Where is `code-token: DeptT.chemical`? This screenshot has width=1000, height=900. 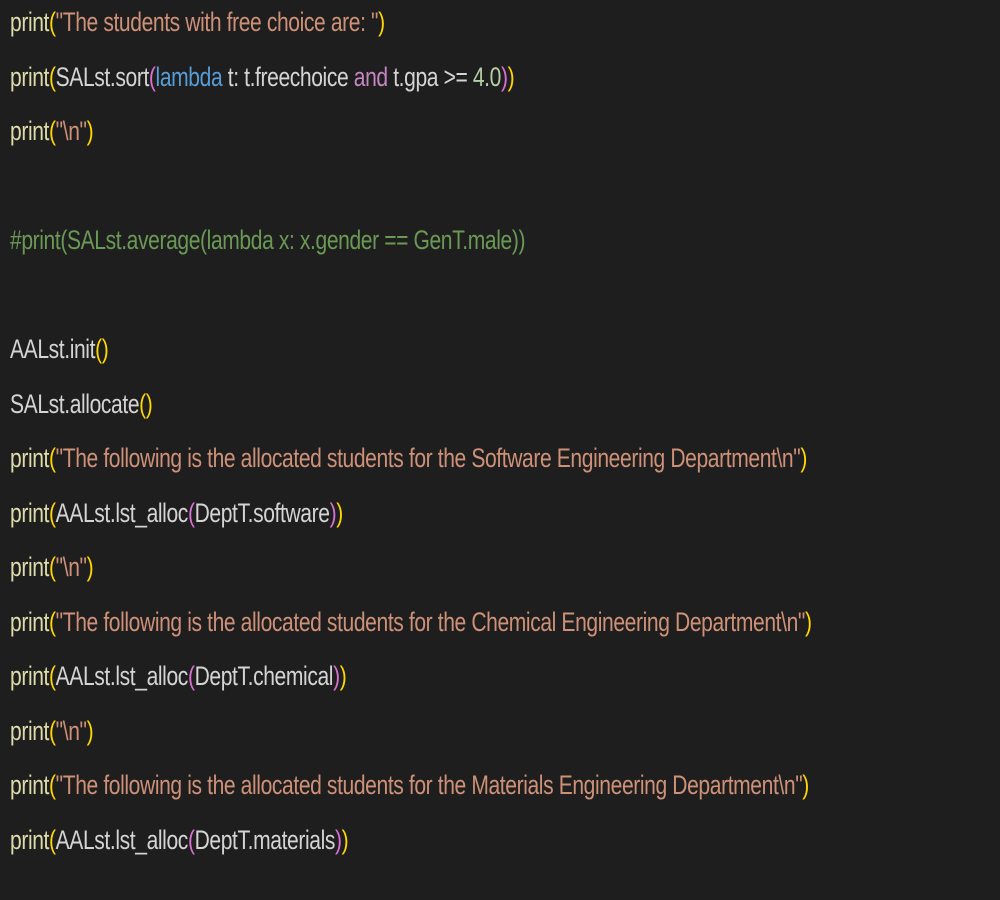
code-token: DeptT.chemical is located at coordinates (264, 676).